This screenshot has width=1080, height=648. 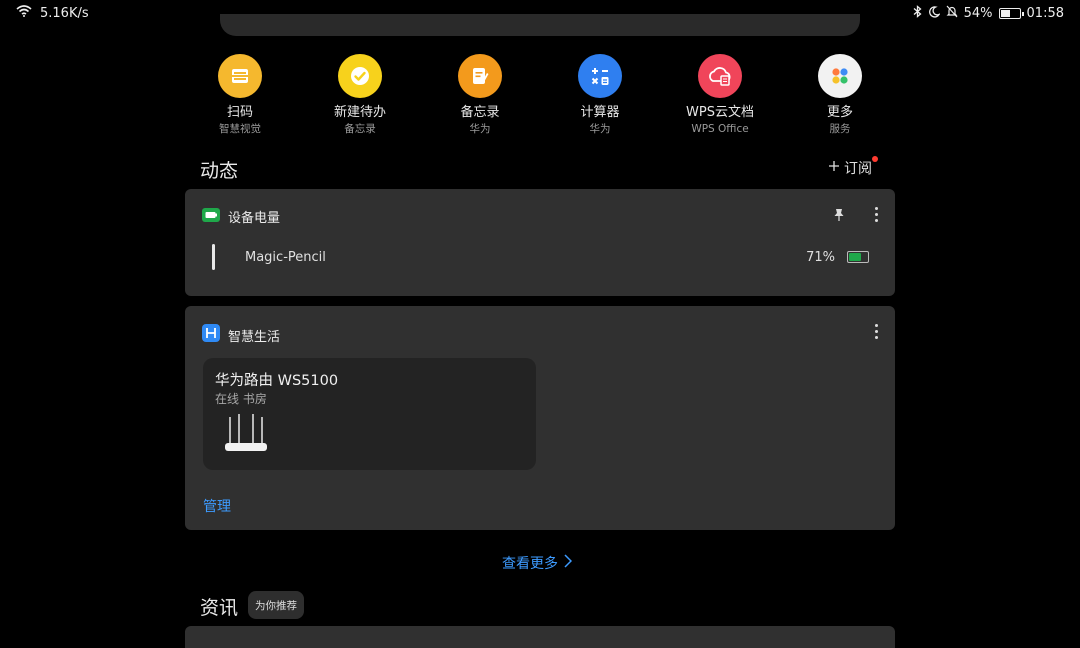 What do you see at coordinates (600, 76) in the screenshot?
I see `calculator-icon` at bounding box center [600, 76].